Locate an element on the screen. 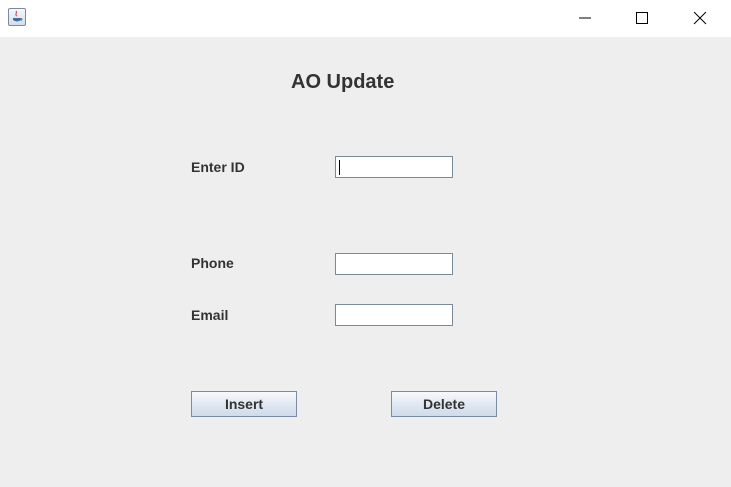  email-field is located at coordinates (394, 315).